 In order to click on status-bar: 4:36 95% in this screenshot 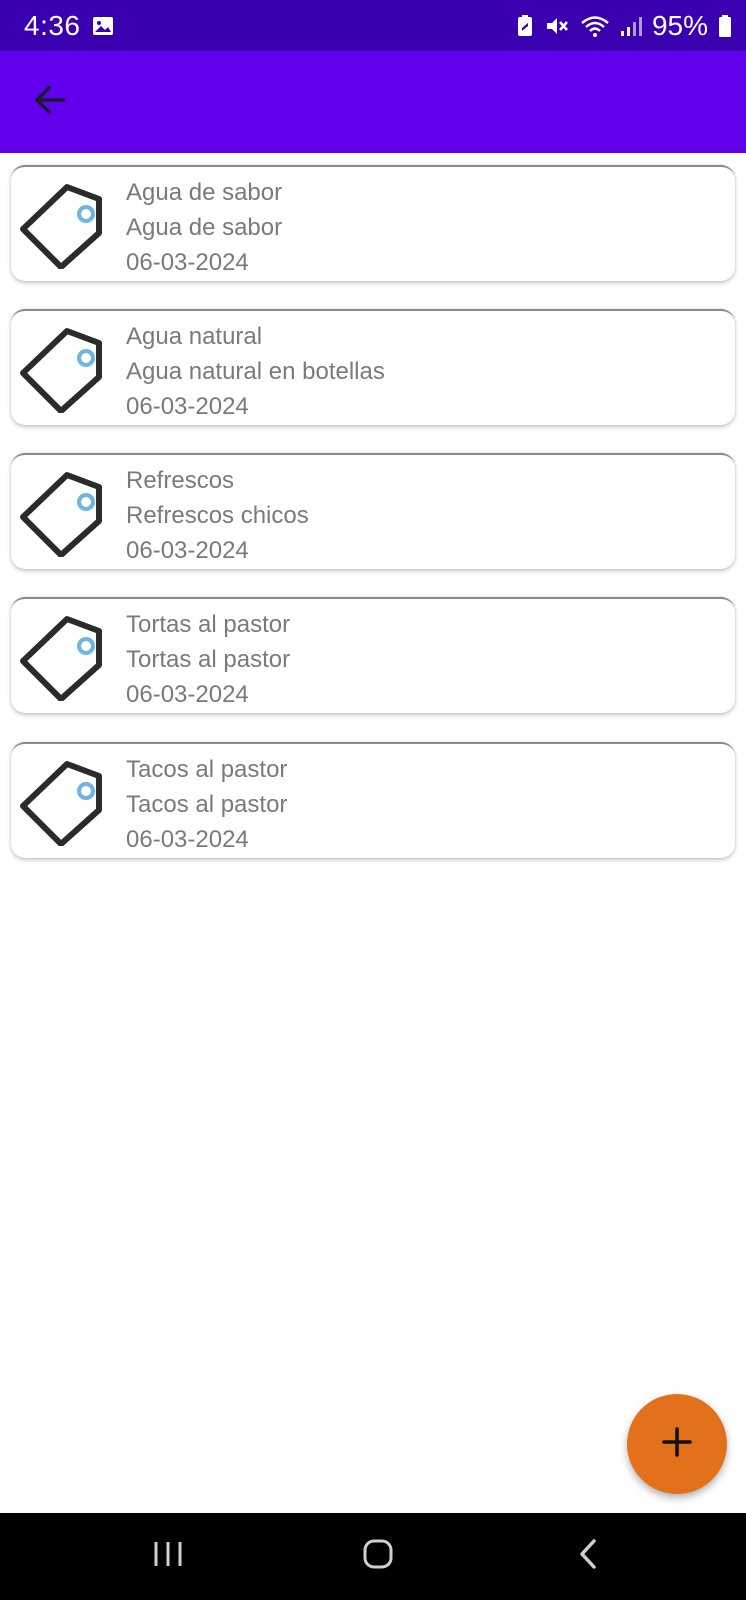, I will do `click(373, 25)`.